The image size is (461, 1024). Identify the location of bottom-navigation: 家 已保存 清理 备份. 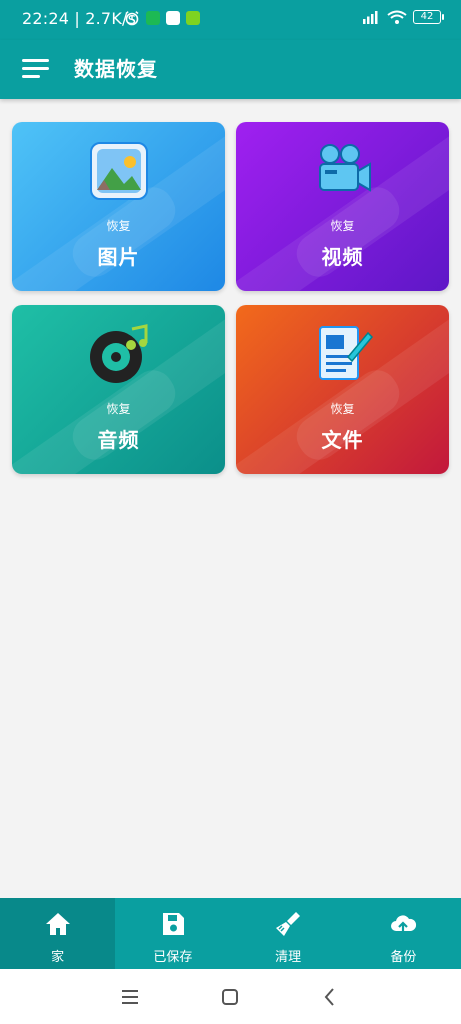
(230, 933).